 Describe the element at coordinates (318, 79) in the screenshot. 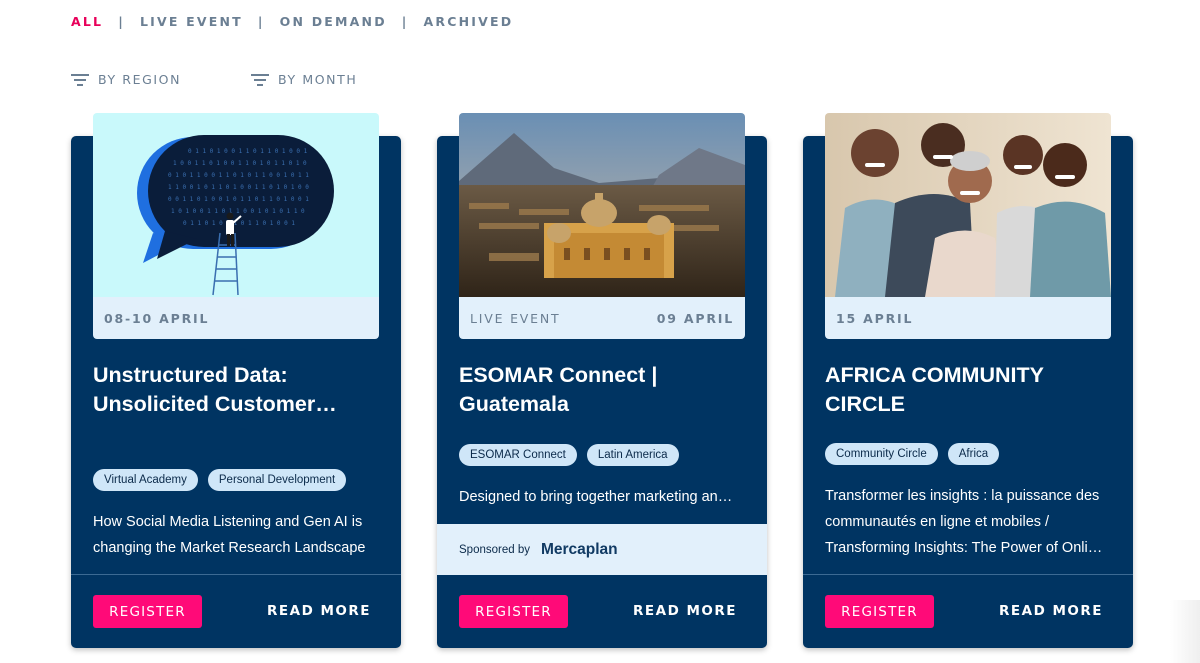

I see `filter-label: BY MONTH` at that location.